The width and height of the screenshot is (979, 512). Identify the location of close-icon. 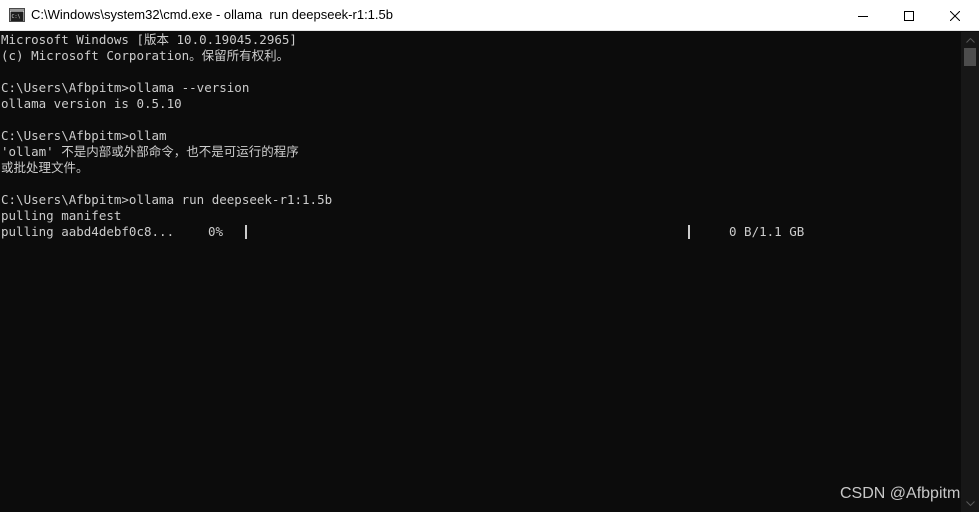
(955, 15).